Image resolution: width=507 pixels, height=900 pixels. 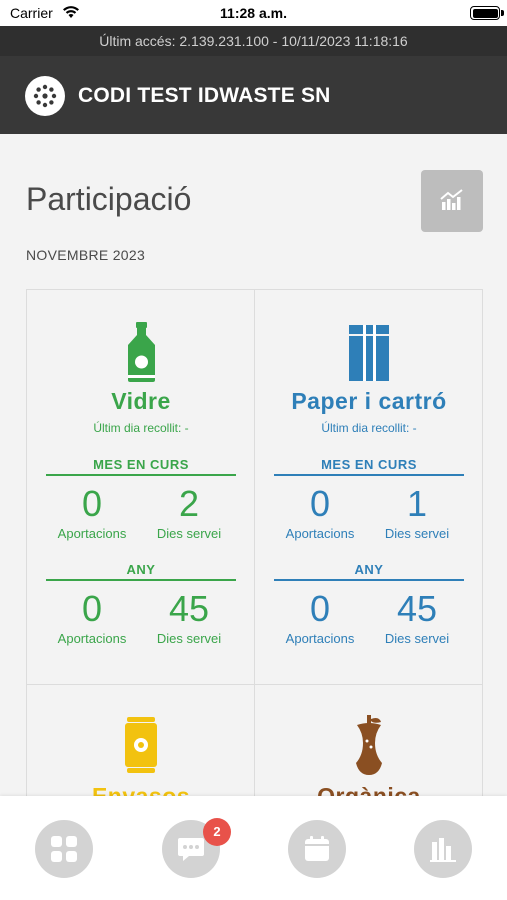 I want to click on nav-dashboard-button, so click(x=64, y=849).